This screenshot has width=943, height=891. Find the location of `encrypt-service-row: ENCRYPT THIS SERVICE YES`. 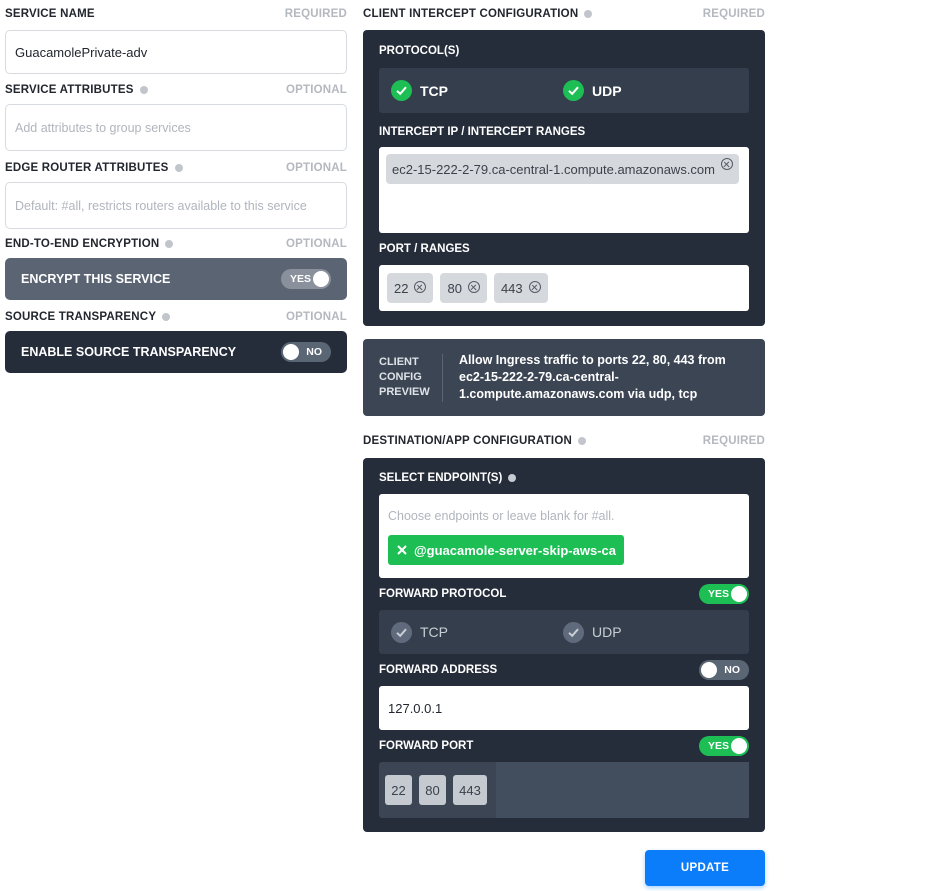

encrypt-service-row: ENCRYPT THIS SERVICE YES is located at coordinates (176, 279).